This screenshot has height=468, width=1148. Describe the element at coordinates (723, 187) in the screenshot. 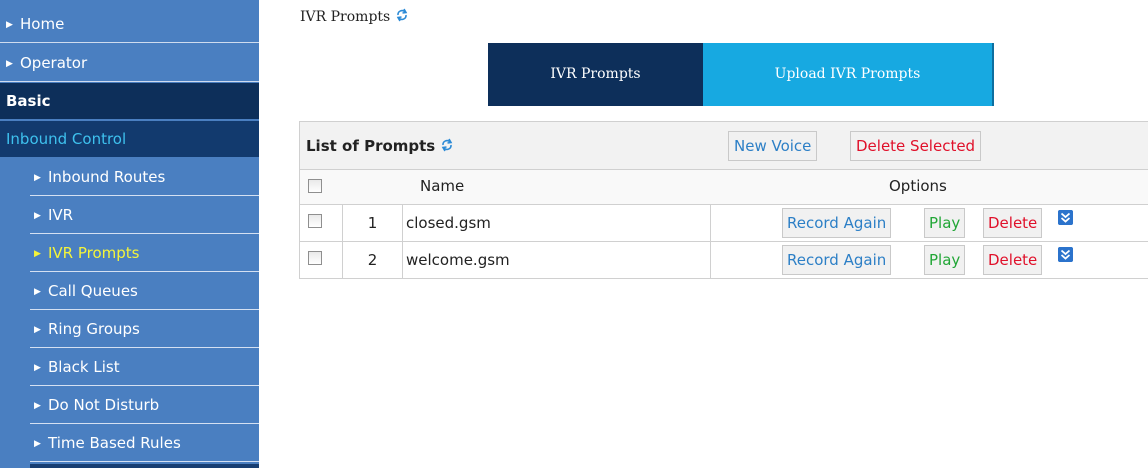

I see `table-header-row: Name Options` at that location.